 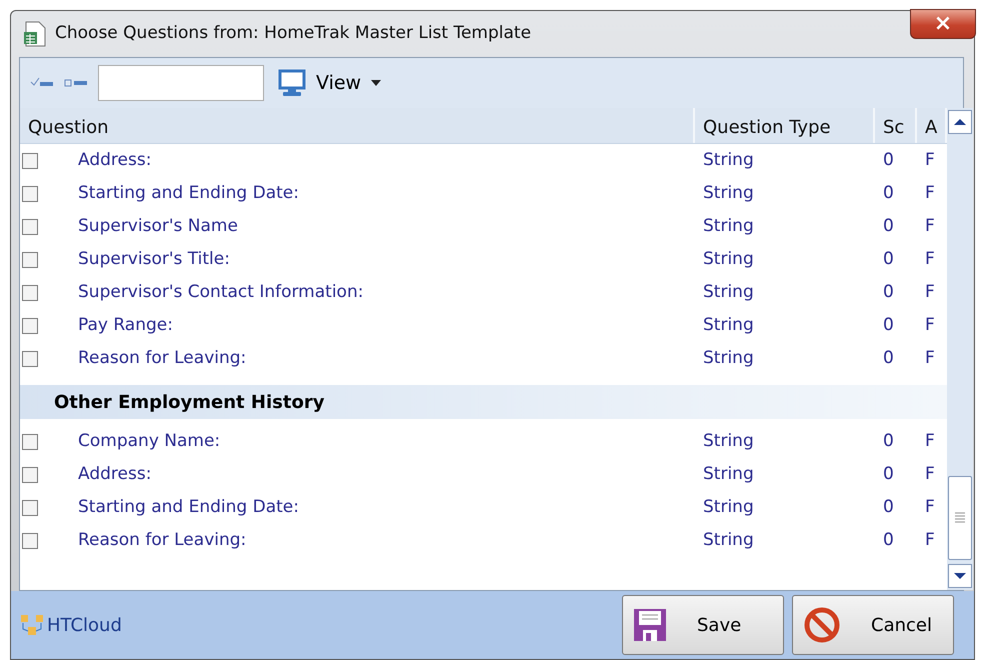 I want to click on check-all-icon, so click(x=42, y=83).